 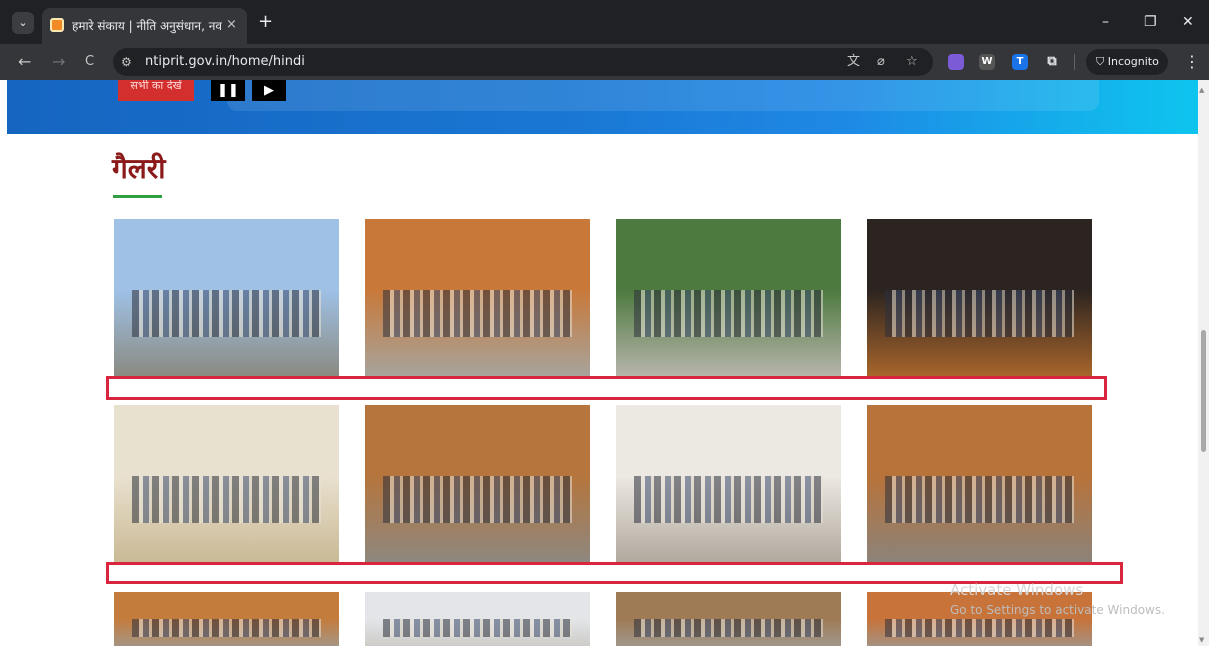 I want to click on heading-underline, so click(x=137, y=196).